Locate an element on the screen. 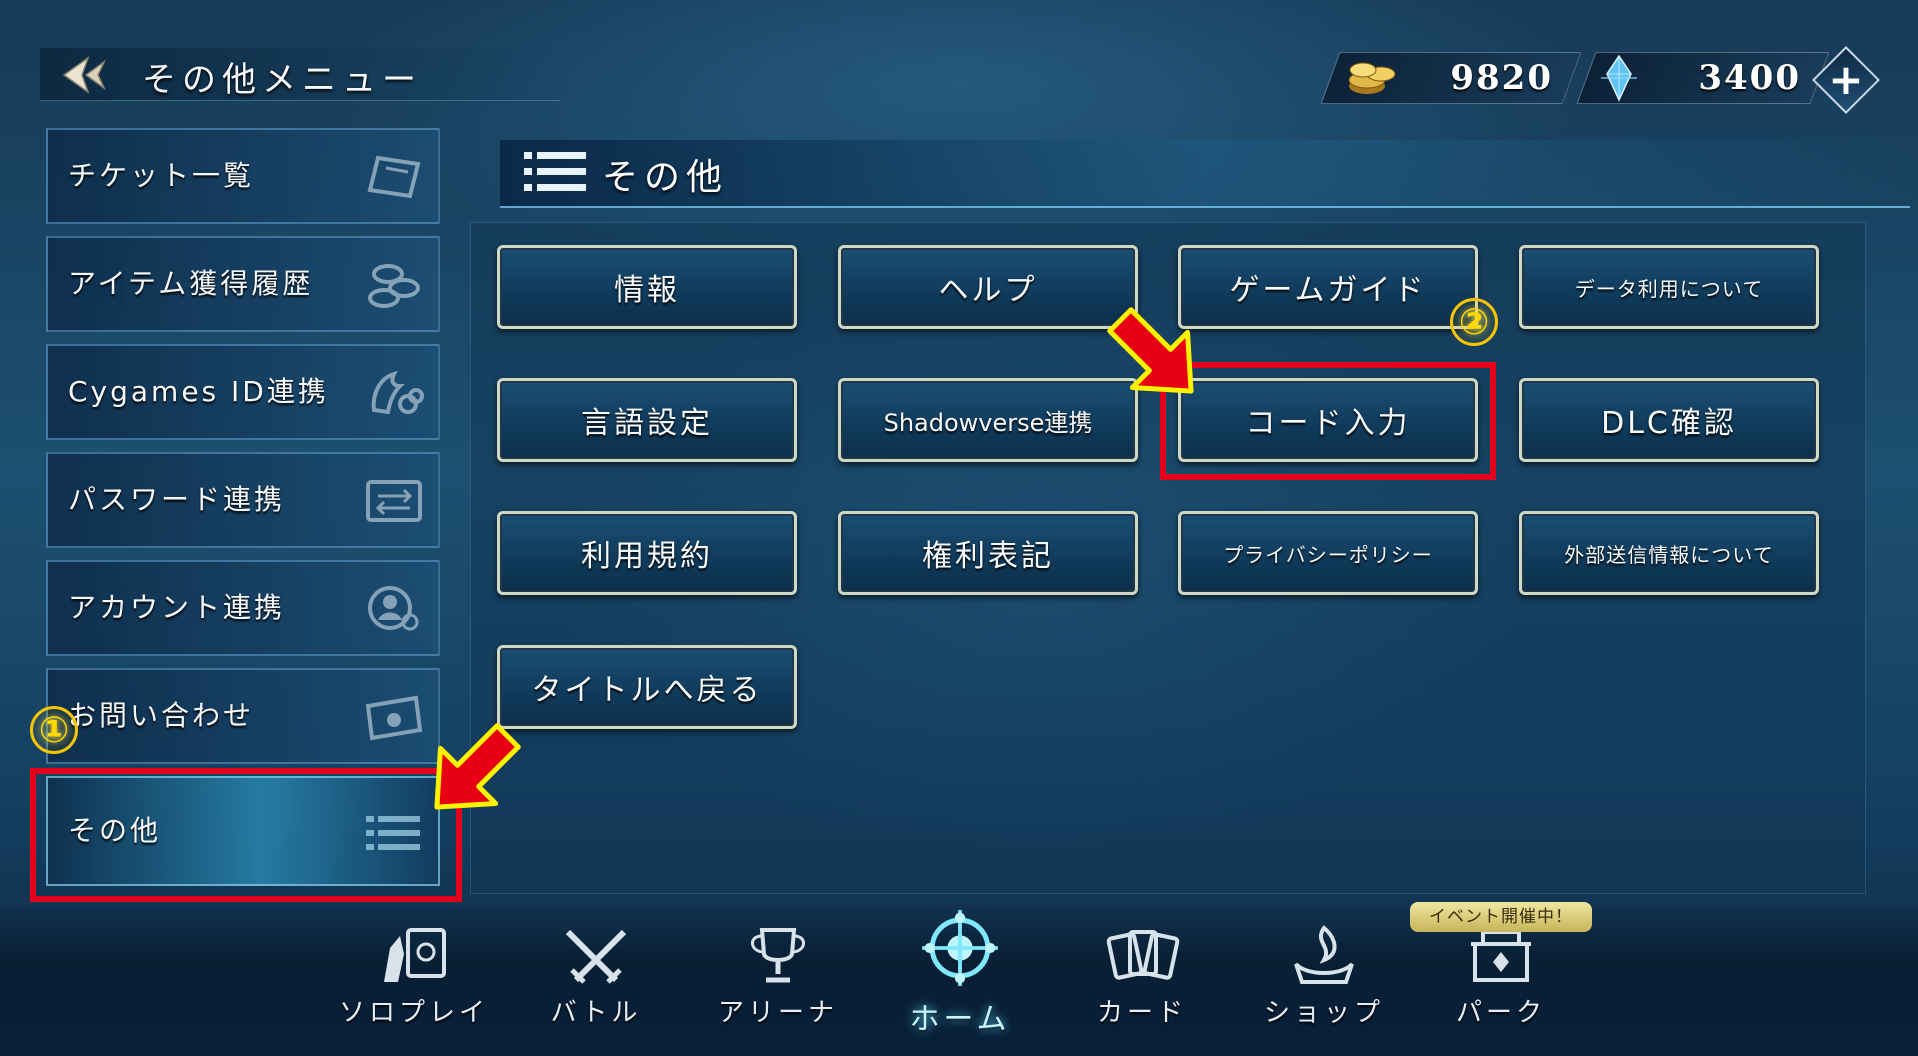 This screenshot has height=1056, width=1918. cards-icon is located at coordinates (1143, 955).